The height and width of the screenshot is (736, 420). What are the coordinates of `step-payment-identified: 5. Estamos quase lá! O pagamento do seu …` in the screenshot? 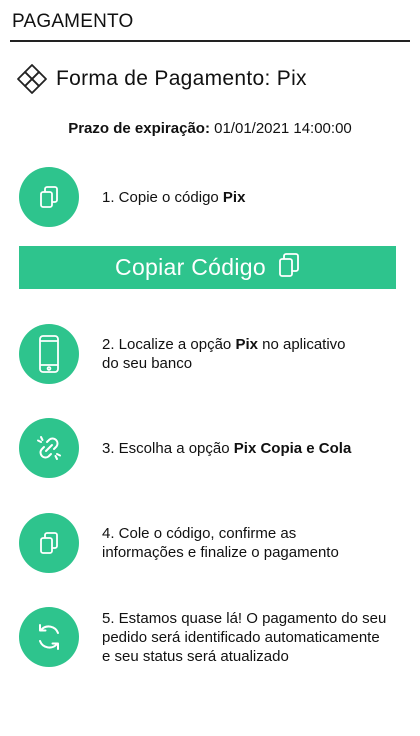 It's located at (214, 637).